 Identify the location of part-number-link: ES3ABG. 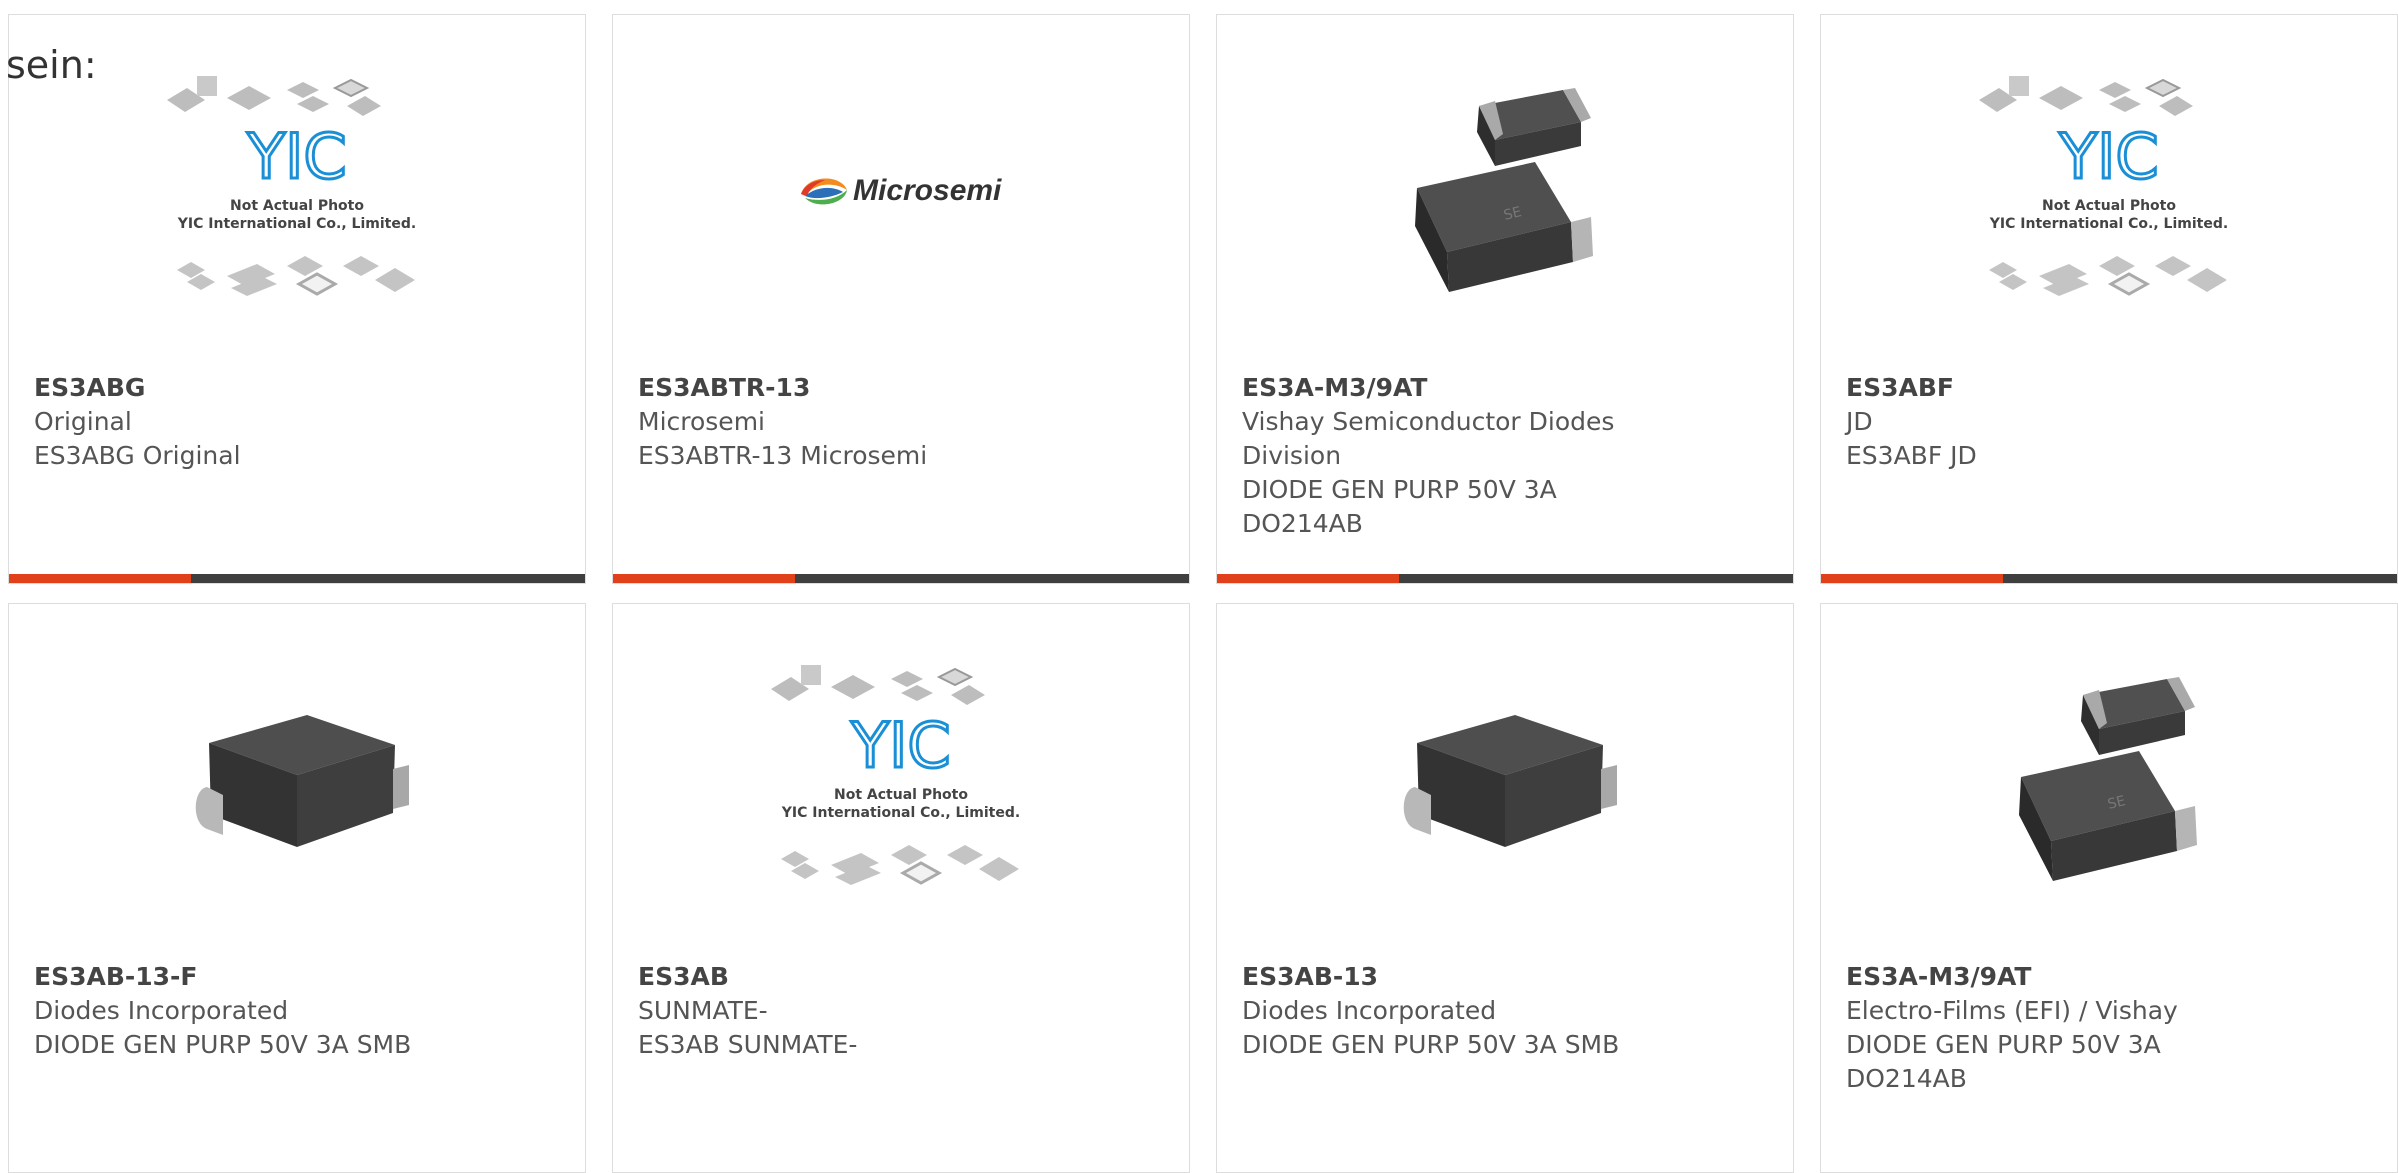
(294, 388).